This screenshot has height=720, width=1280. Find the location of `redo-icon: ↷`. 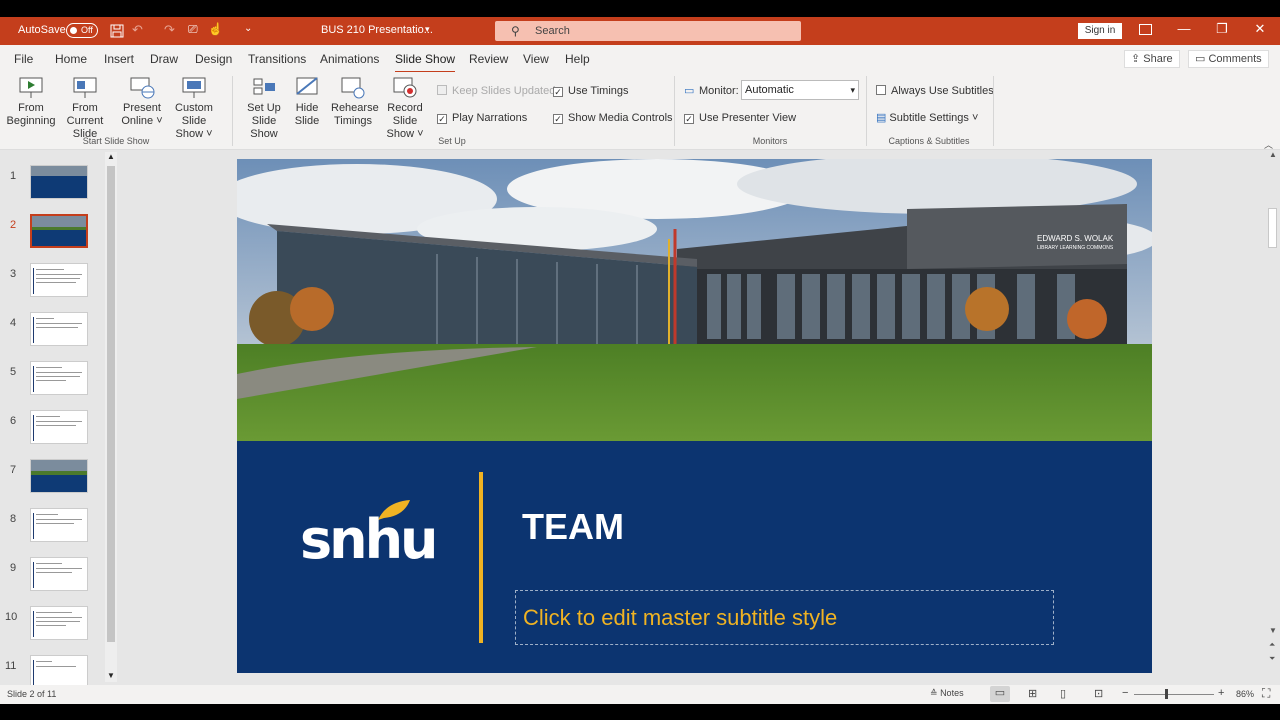

redo-icon: ↷ is located at coordinates (169, 30).